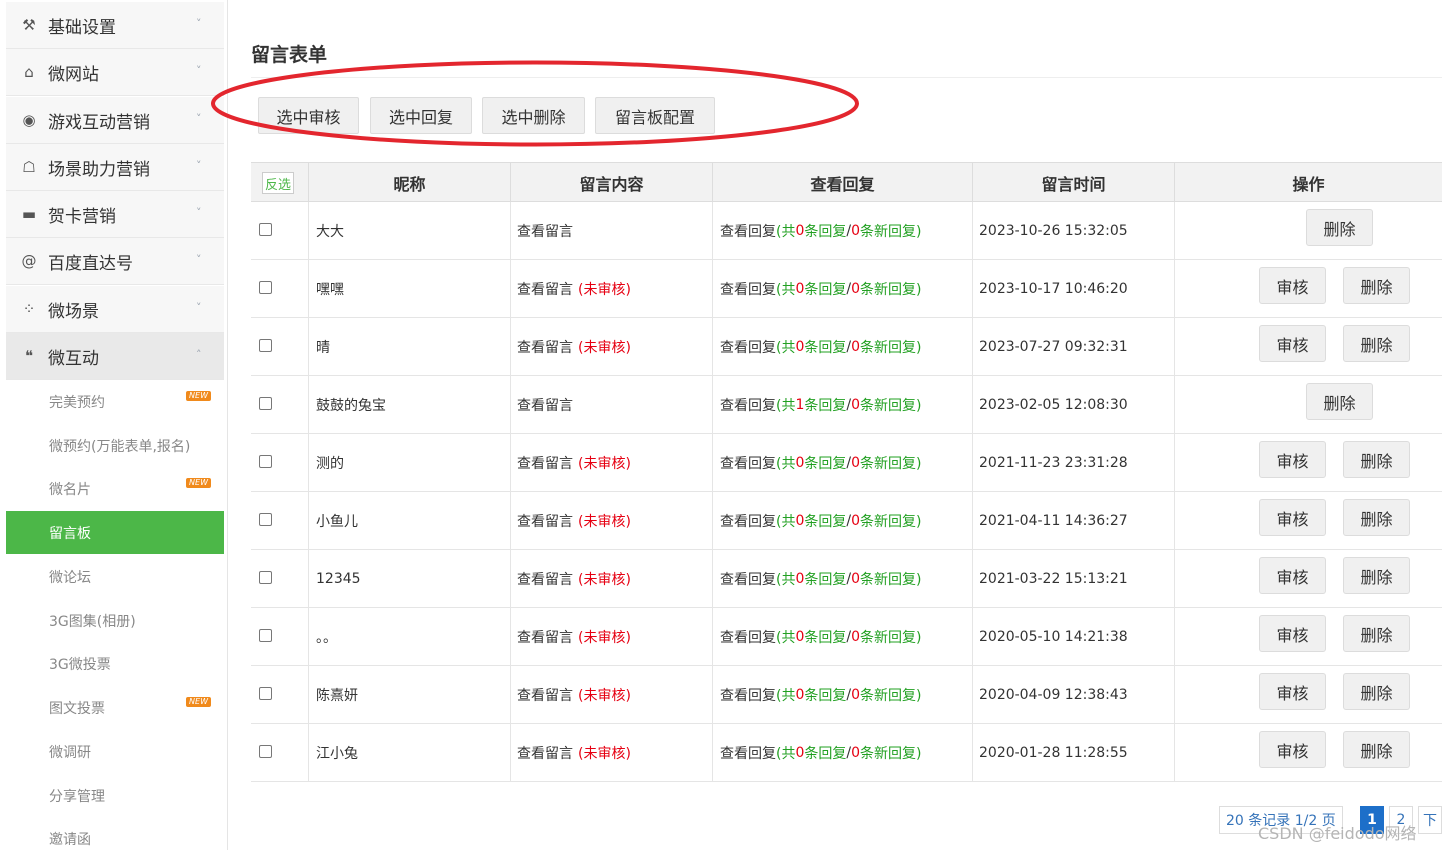  I want to click on sidebar-menu-6: ⁘ 微场景 ˅, so click(115, 309).